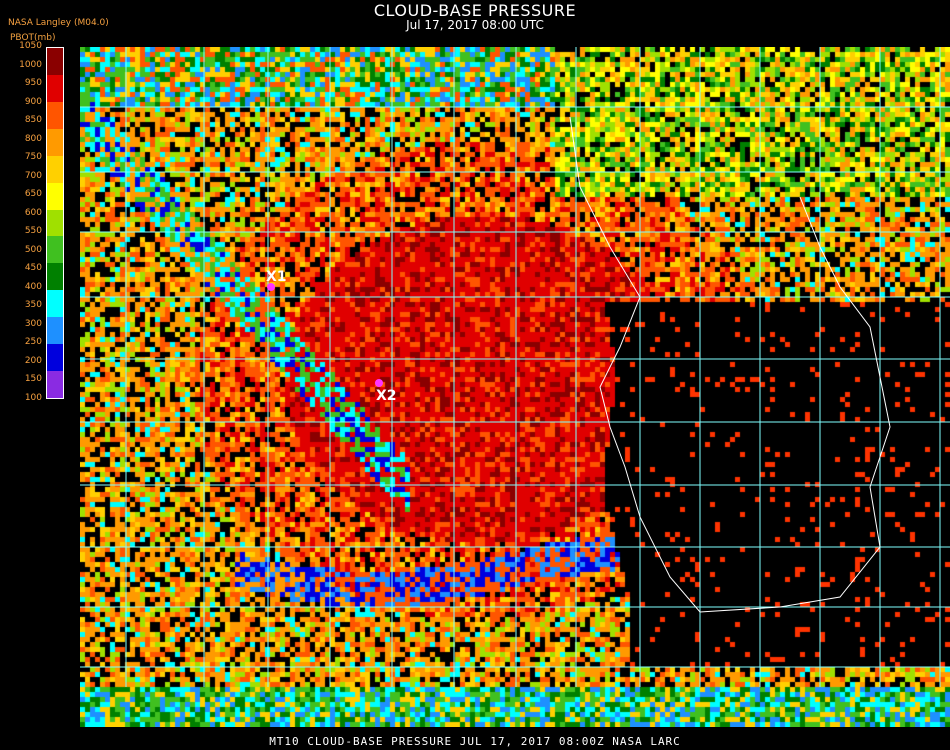 The image size is (950, 750). I want to click on legend-tick-label: 800, so click(33, 138).